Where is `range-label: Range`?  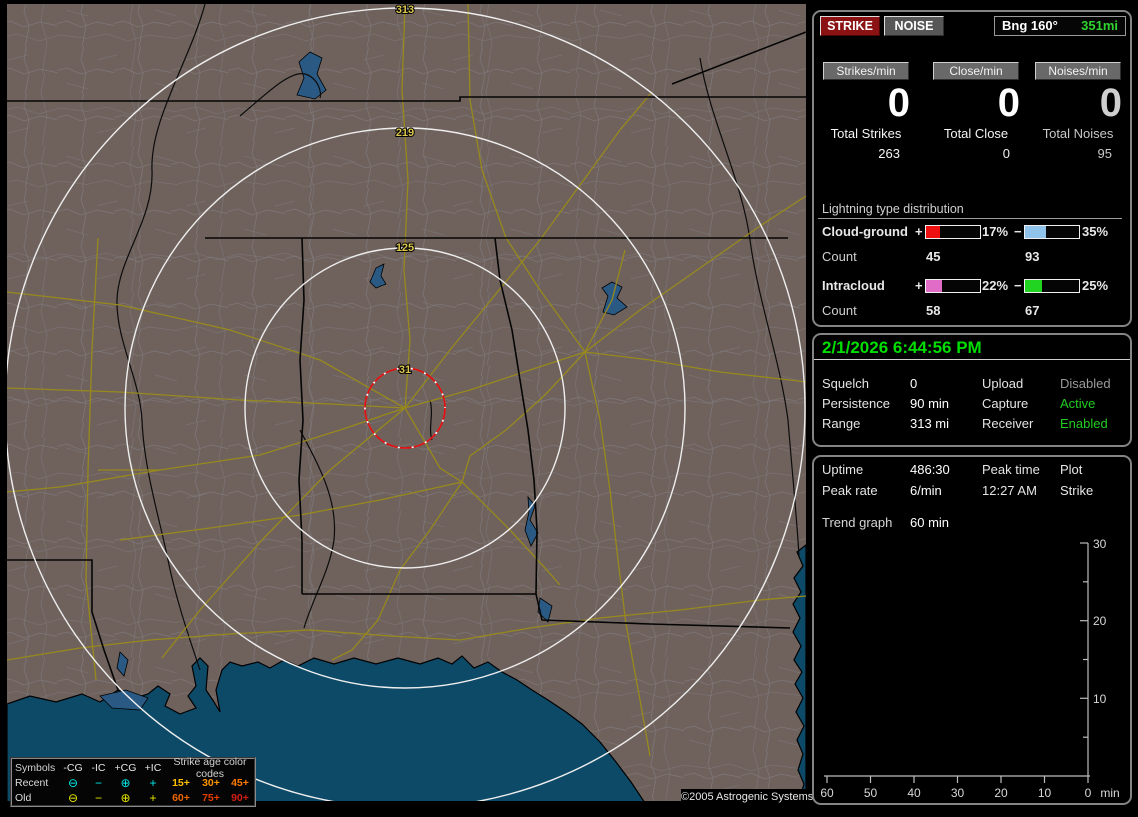 range-label: Range is located at coordinates (841, 423).